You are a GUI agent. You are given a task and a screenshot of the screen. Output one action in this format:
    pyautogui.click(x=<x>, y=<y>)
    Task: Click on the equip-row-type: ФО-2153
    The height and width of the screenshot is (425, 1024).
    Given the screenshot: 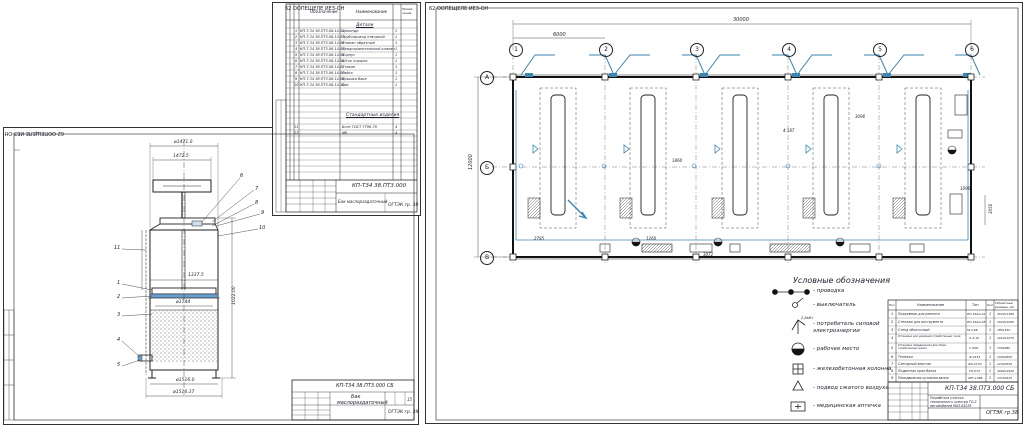 What is the action you would take?
    pyautogui.click(x=975, y=364)
    